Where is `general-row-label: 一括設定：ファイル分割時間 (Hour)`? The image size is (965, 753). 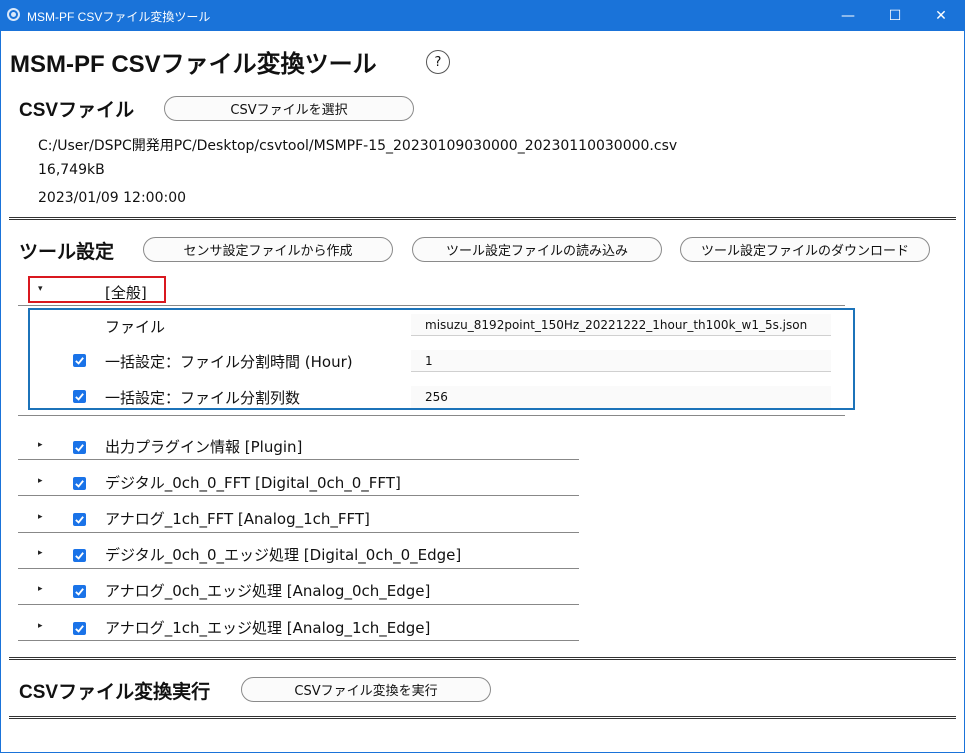 general-row-label: 一括設定：ファイル分割時間 (Hour) is located at coordinates (229, 362).